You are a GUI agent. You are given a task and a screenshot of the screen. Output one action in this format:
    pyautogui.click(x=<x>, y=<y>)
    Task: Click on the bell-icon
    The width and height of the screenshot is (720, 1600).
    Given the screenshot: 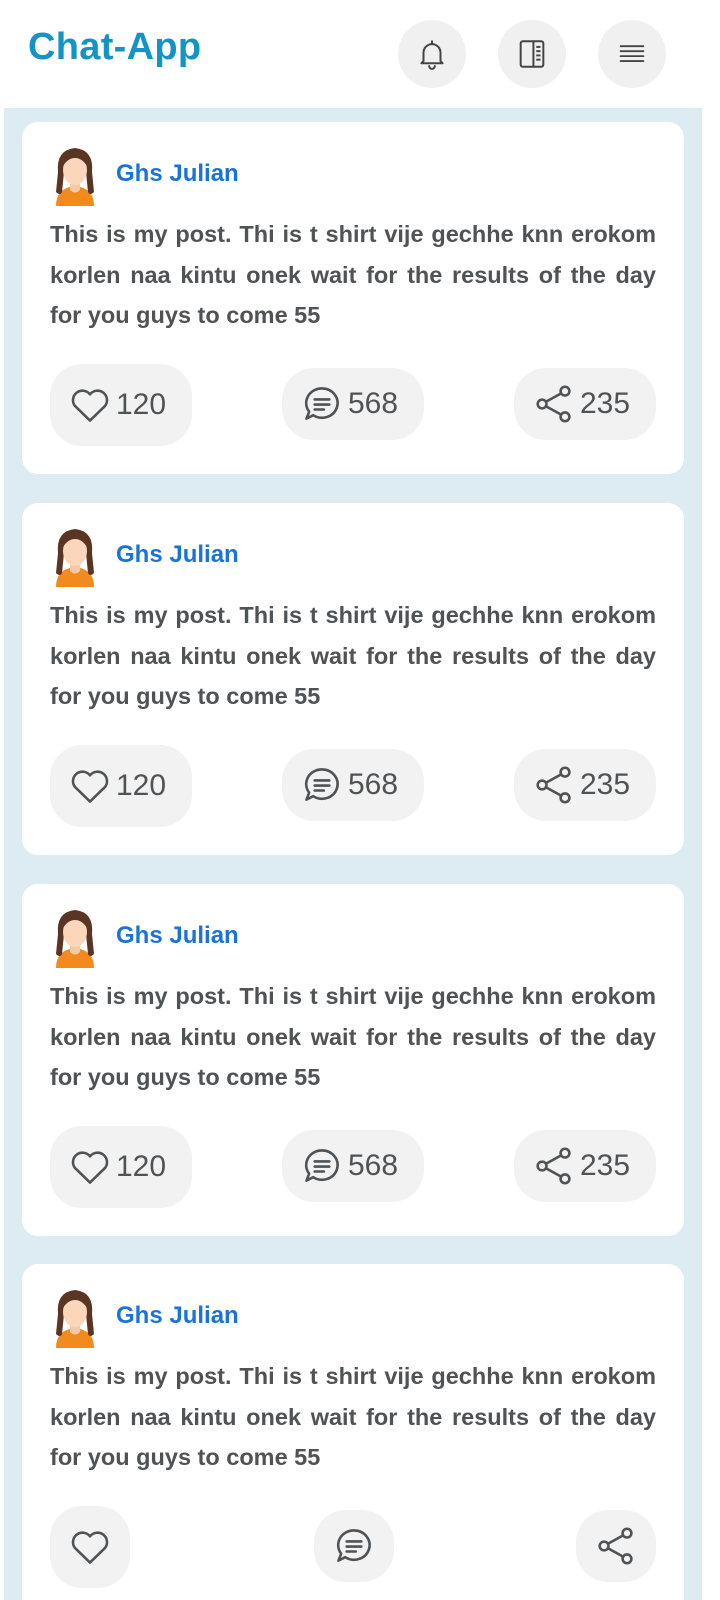 What is the action you would take?
    pyautogui.click(x=432, y=55)
    